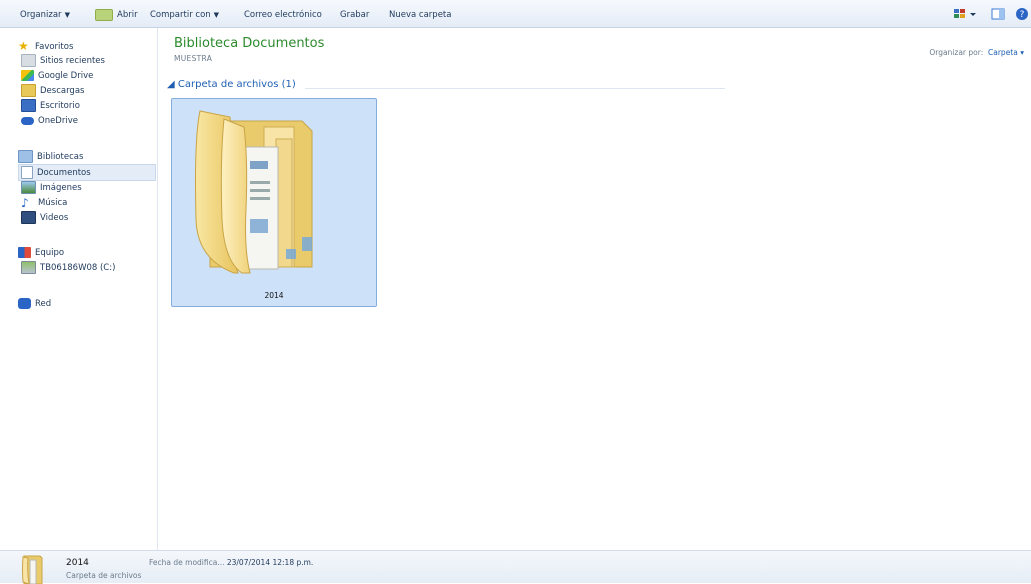 This screenshot has height=584, width=1031. Describe the element at coordinates (27, 120) in the screenshot. I see `onedrive-cloud-icon` at that location.